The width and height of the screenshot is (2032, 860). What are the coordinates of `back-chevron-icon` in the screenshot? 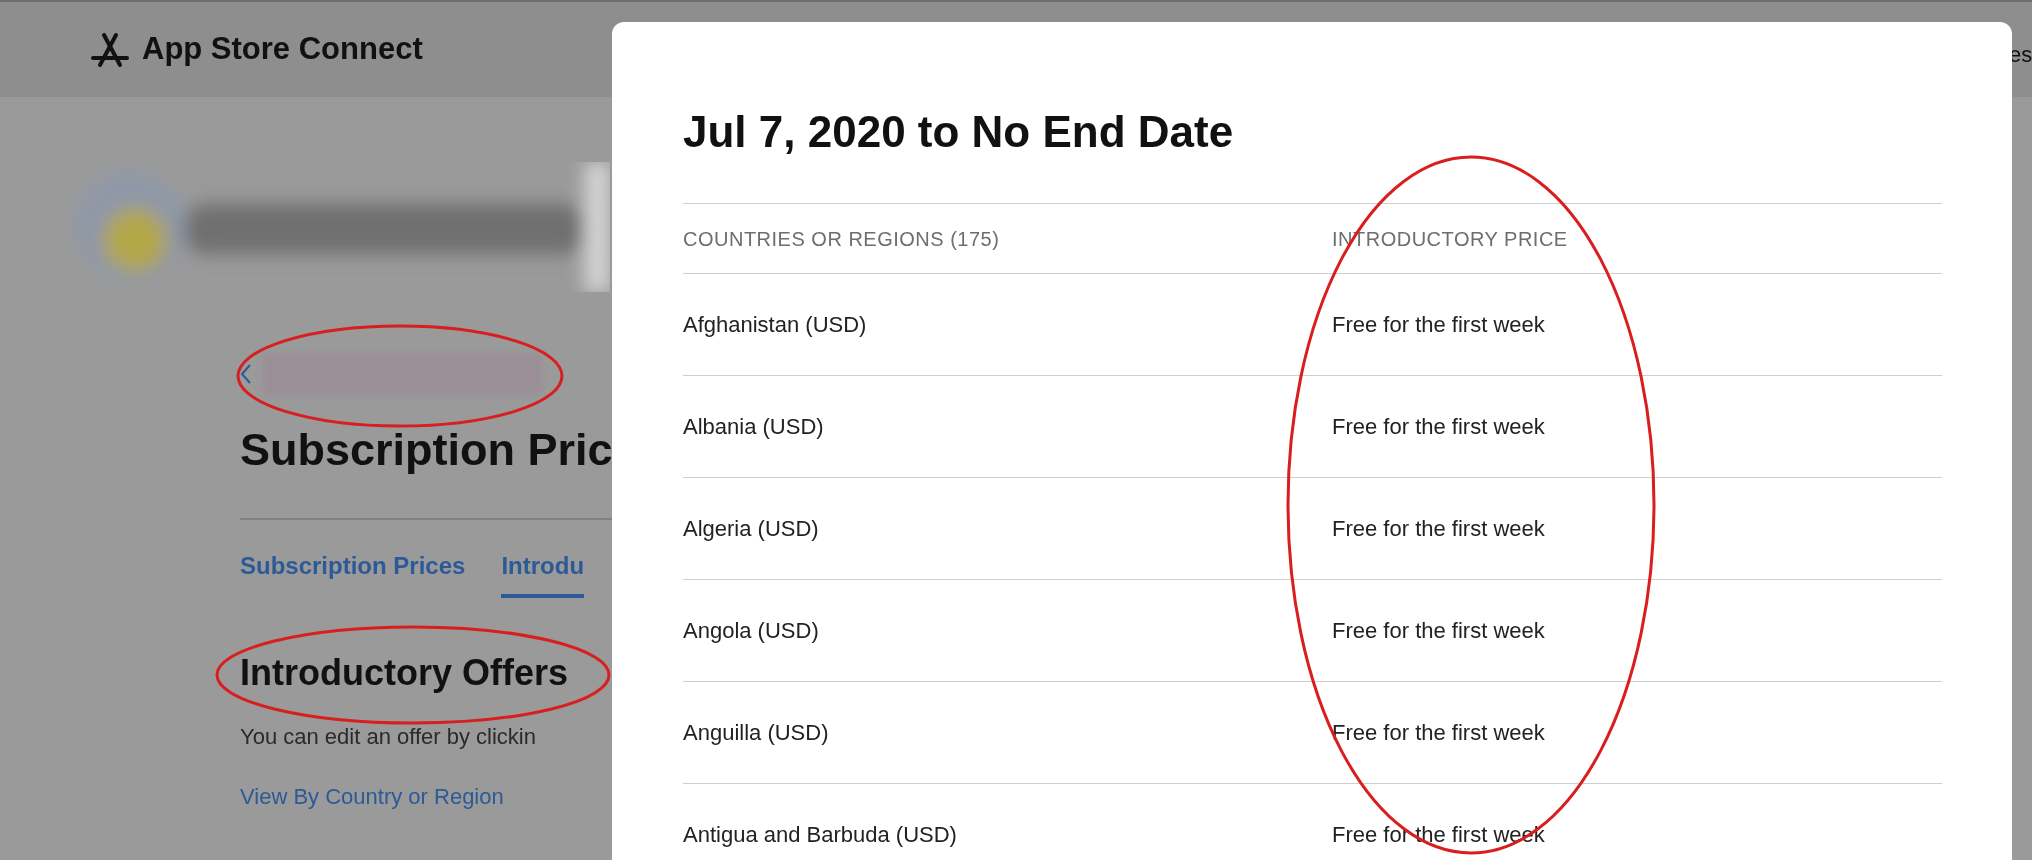 It's located at (246, 374).